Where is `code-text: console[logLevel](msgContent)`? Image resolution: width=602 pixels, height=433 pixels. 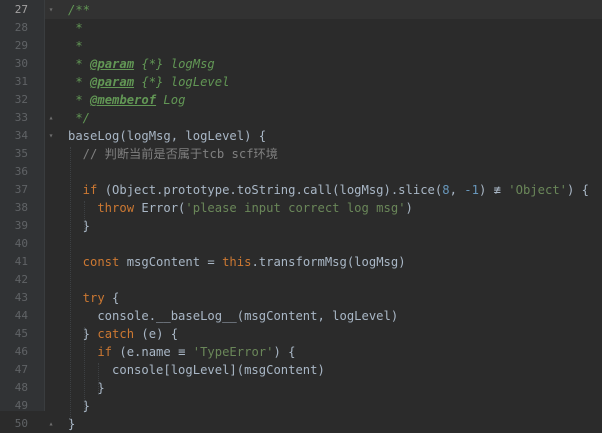 code-text: console[logLevel](msgContent) is located at coordinates (196, 370).